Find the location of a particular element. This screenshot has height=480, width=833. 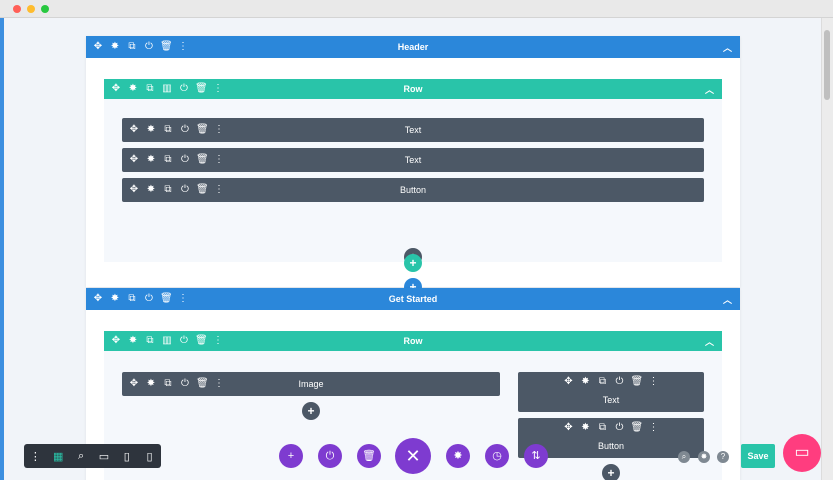

section-header-bar: ✥ ✸ ⧉ ⏻ 🗑 ⋮ Get Started ︿ is located at coordinates (413, 299).